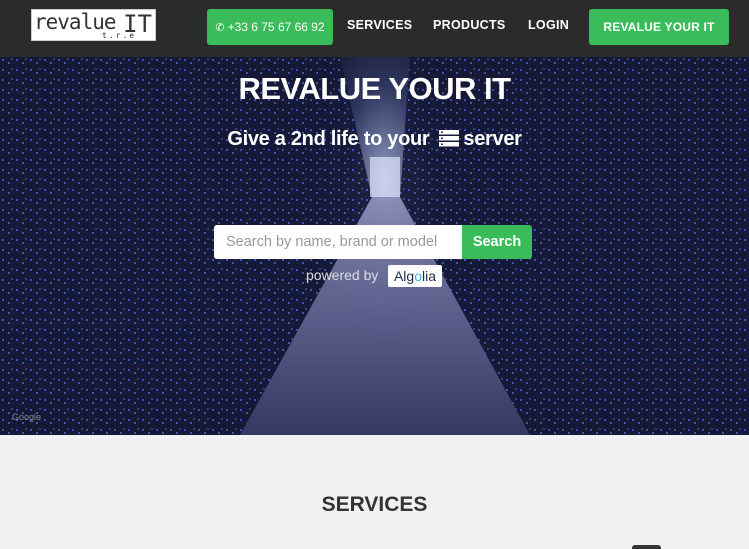 This screenshot has height=549, width=749. What do you see at coordinates (137, 24) in the screenshot?
I see `logo-it-mark: IT` at bounding box center [137, 24].